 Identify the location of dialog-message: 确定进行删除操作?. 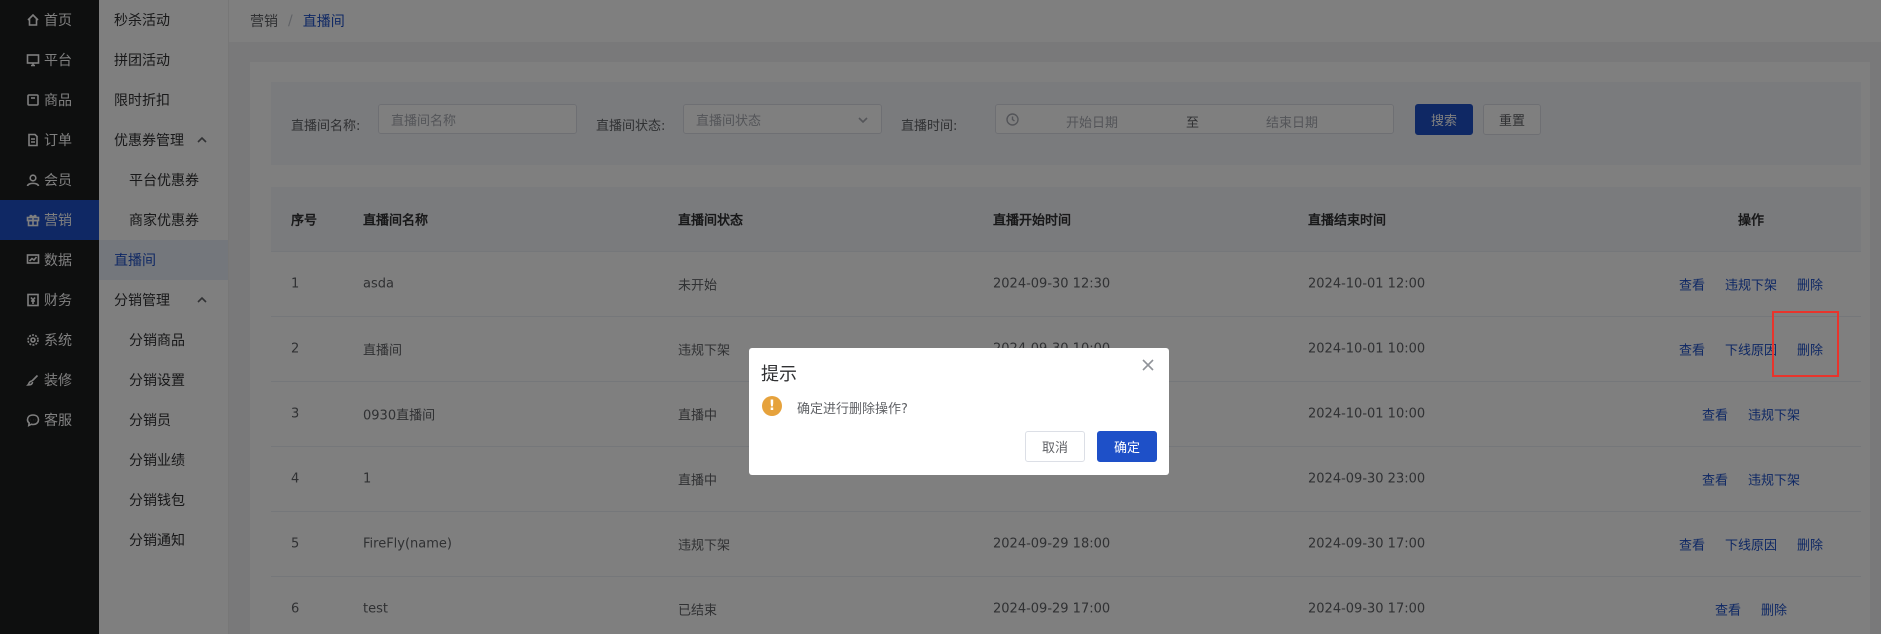
(852, 409).